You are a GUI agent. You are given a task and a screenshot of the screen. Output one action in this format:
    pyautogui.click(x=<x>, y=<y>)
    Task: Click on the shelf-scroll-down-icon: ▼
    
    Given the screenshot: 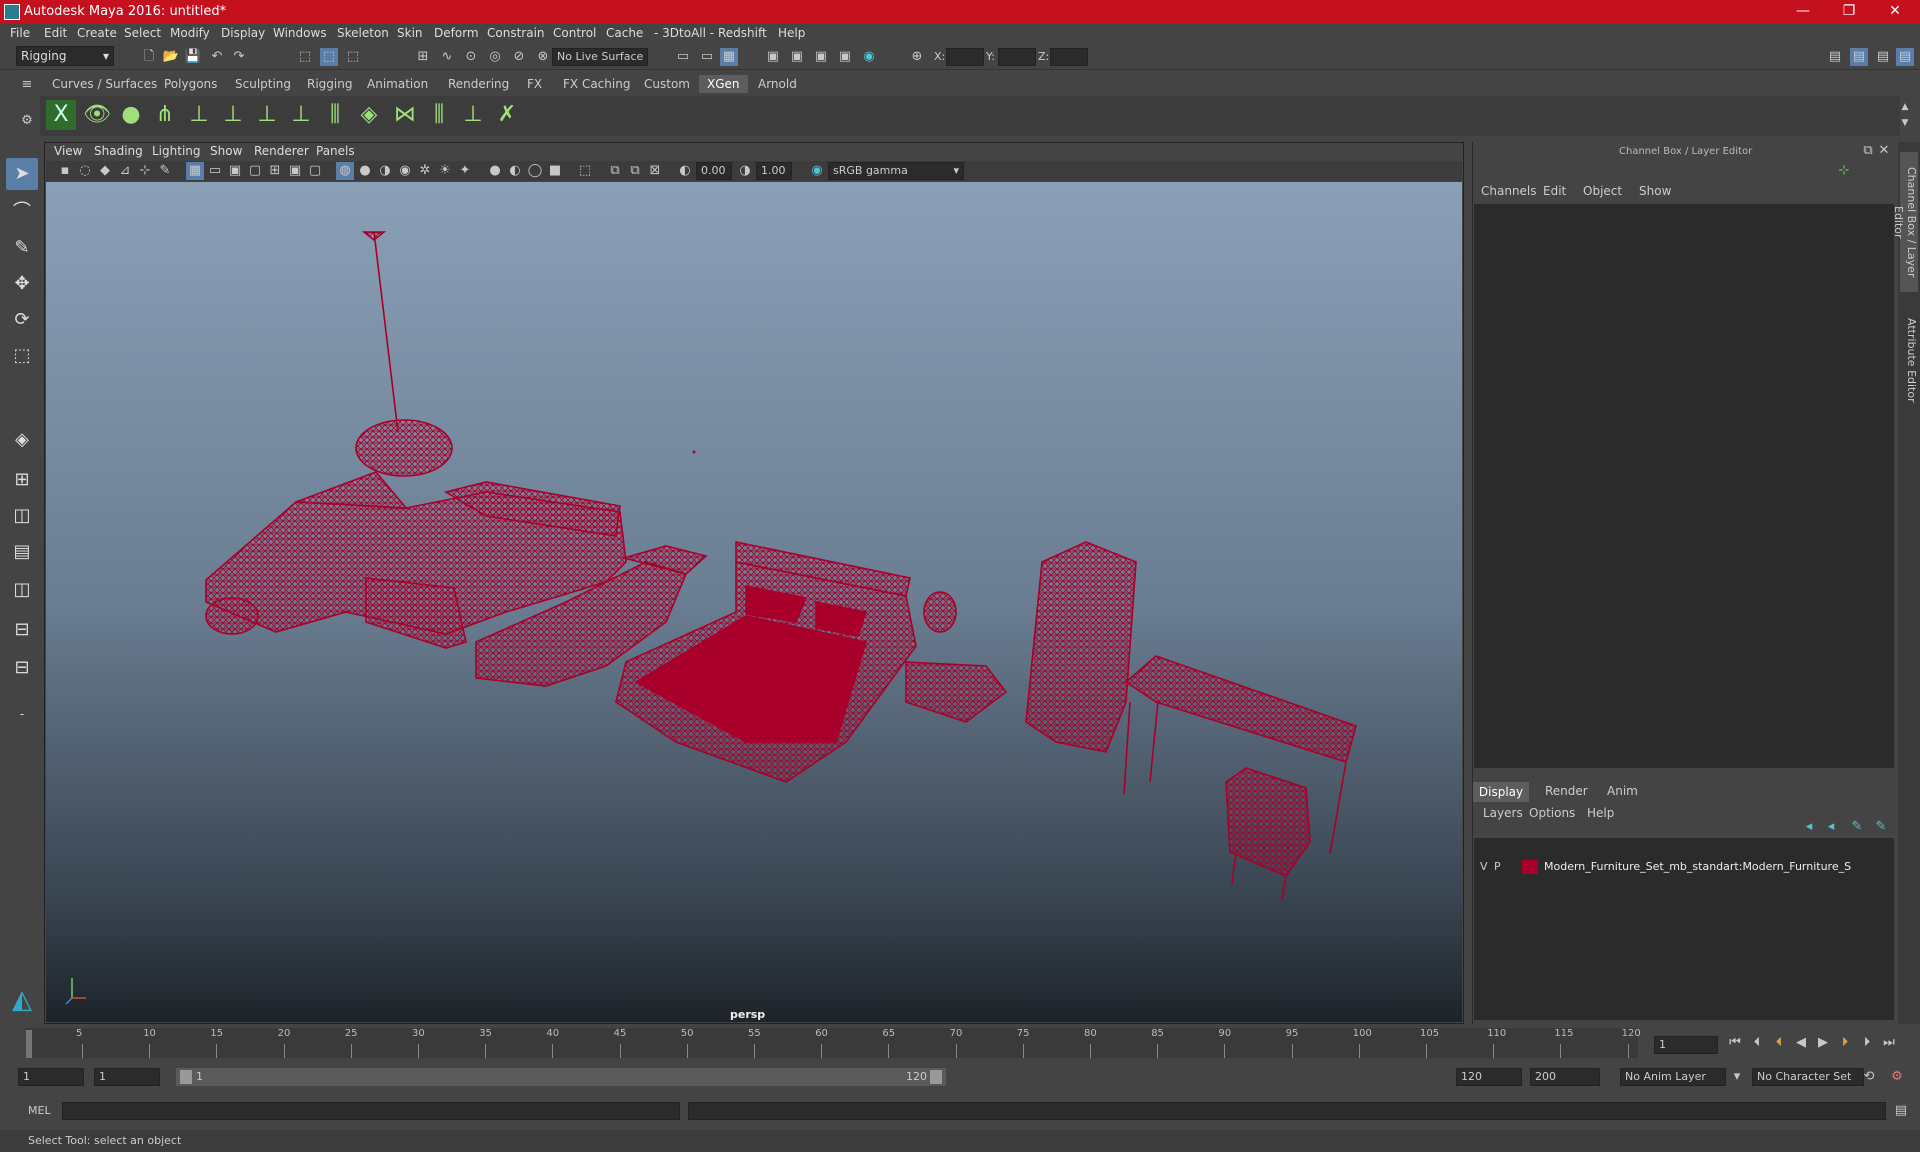 What is the action you would take?
    pyautogui.click(x=1905, y=123)
    